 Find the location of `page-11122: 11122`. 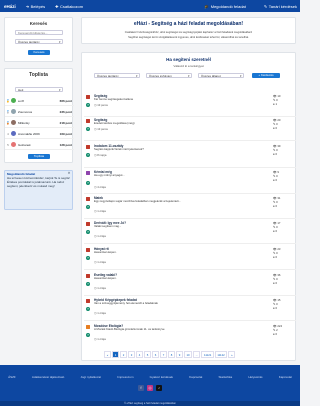

page-11122: 11122 is located at coordinates (221, 354).